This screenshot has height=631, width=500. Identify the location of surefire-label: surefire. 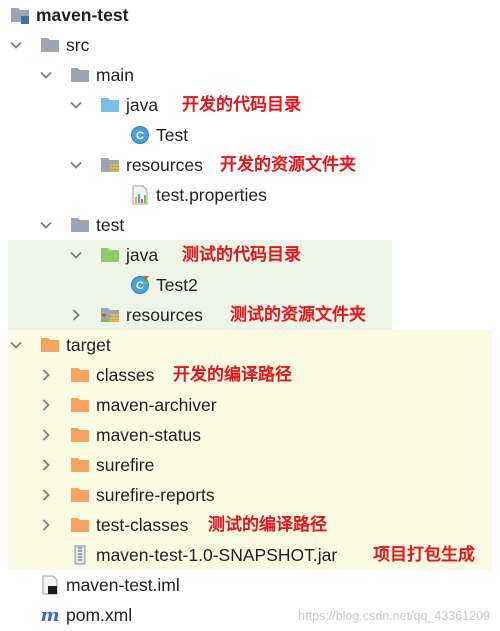
(125, 465).